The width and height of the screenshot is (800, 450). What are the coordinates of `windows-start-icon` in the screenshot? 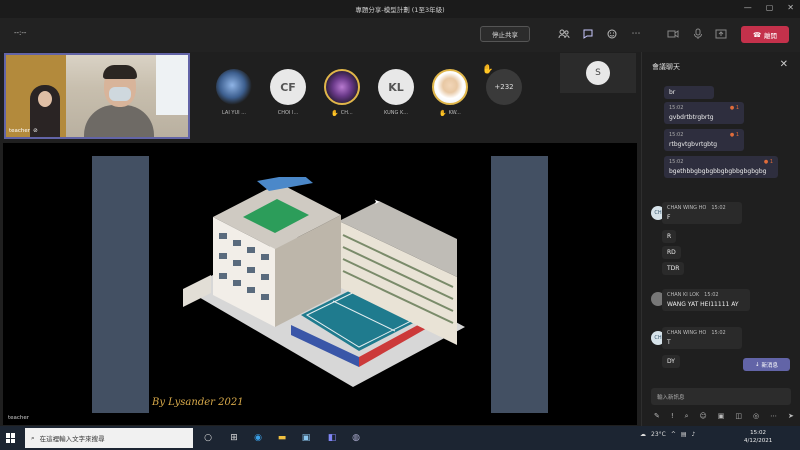 It's located at (11, 438).